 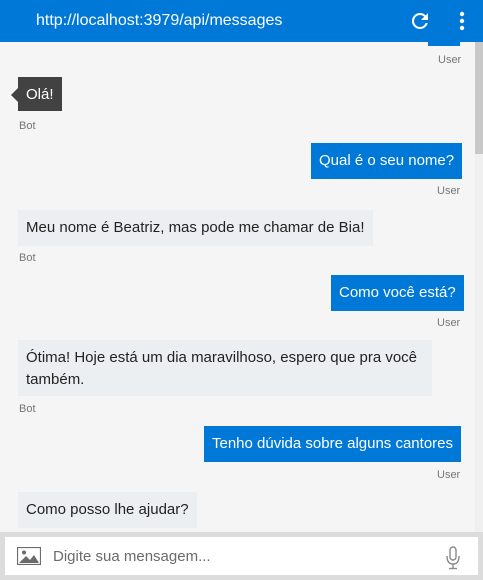 What do you see at coordinates (14, 95) in the screenshot?
I see `bubble-tail` at bounding box center [14, 95].